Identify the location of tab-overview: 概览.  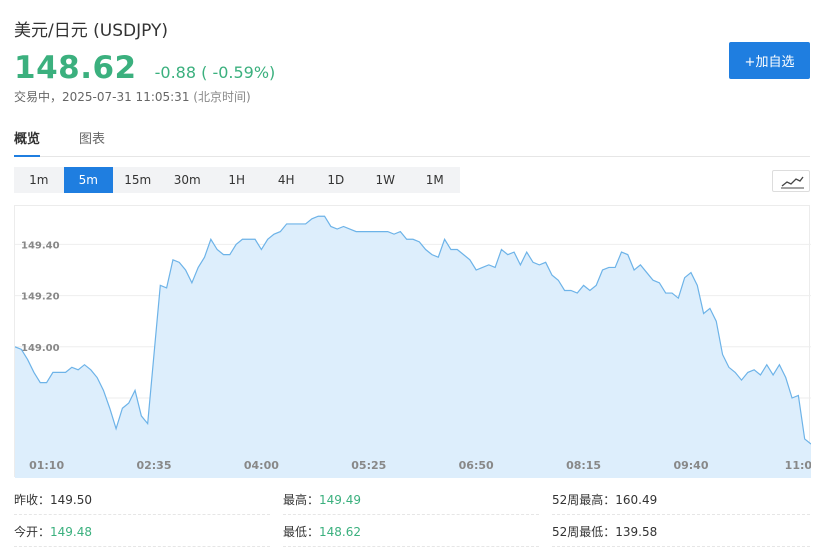
(27, 142).